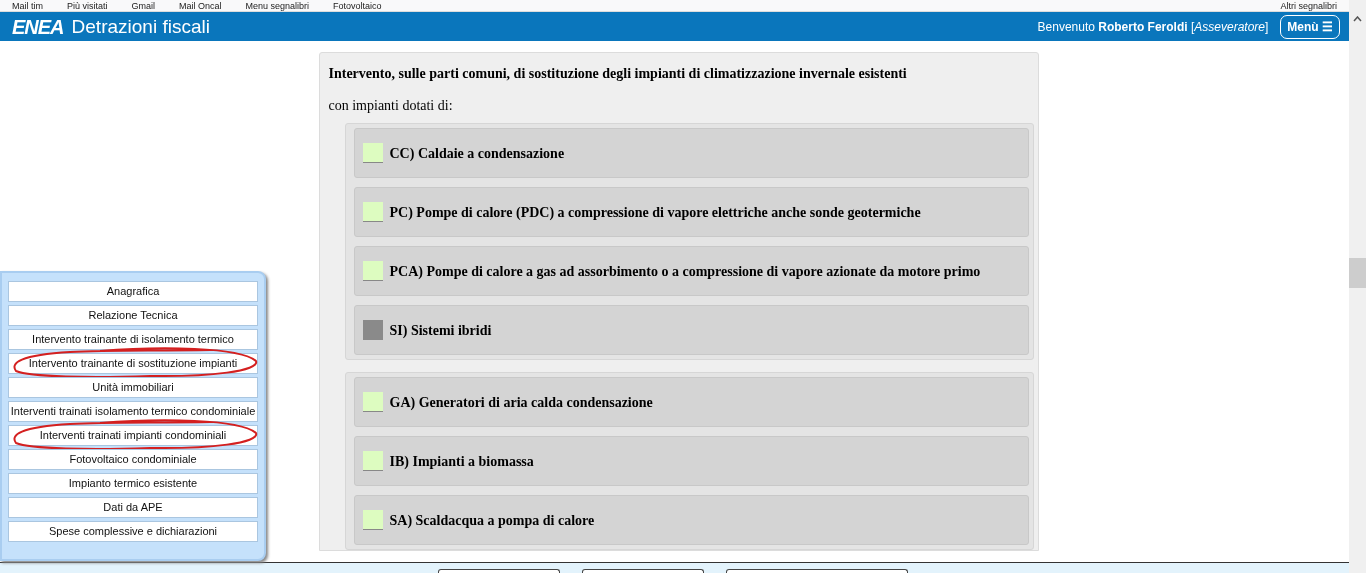 Image resolution: width=1366 pixels, height=573 pixels. Describe the element at coordinates (143, 5) in the screenshot. I see `bookmark-link: Gmail` at that location.